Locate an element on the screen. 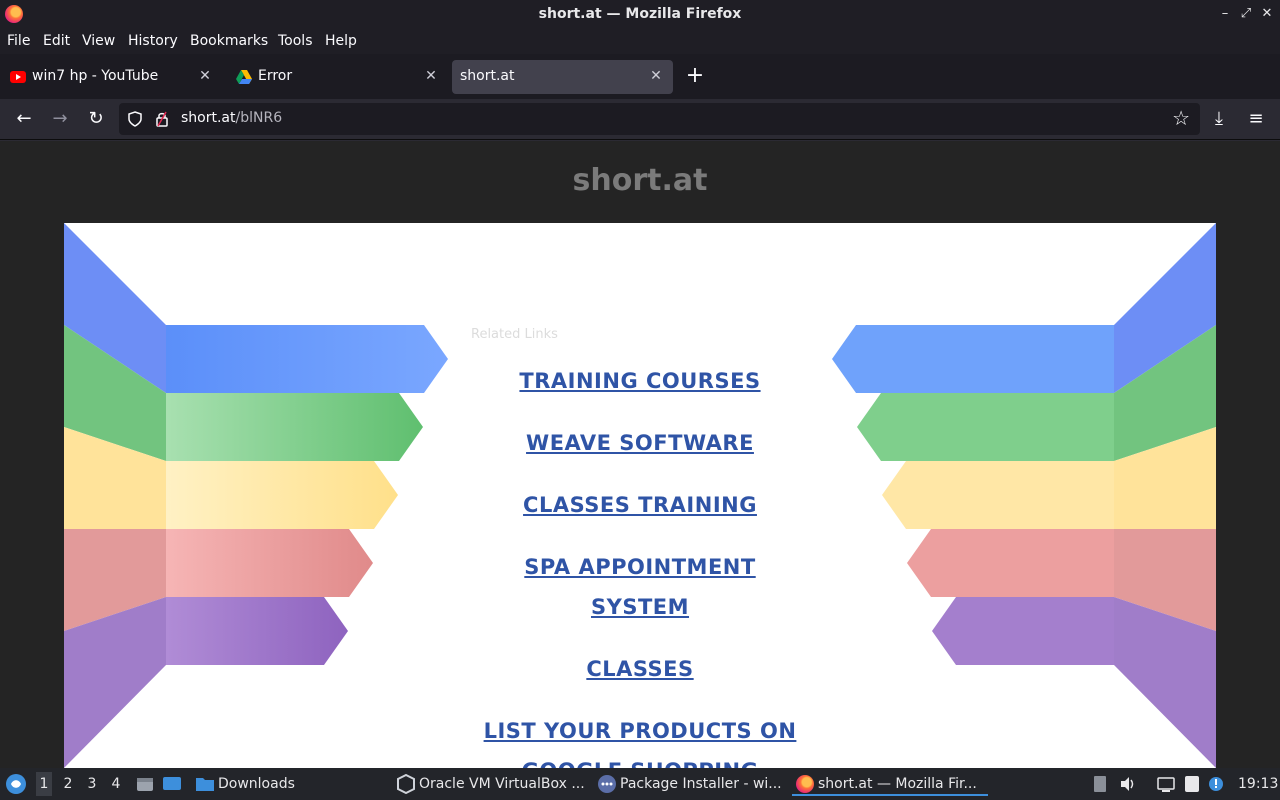  window-titlebar: short.at — Mozilla Firefox – ⤢ ✕ is located at coordinates (640, 15).